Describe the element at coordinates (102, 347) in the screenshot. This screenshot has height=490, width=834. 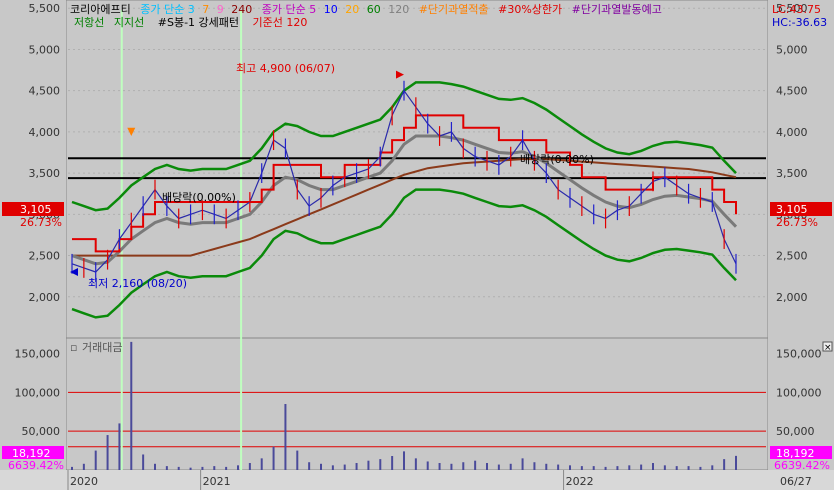
I see `volume-title: 거래대금` at that location.